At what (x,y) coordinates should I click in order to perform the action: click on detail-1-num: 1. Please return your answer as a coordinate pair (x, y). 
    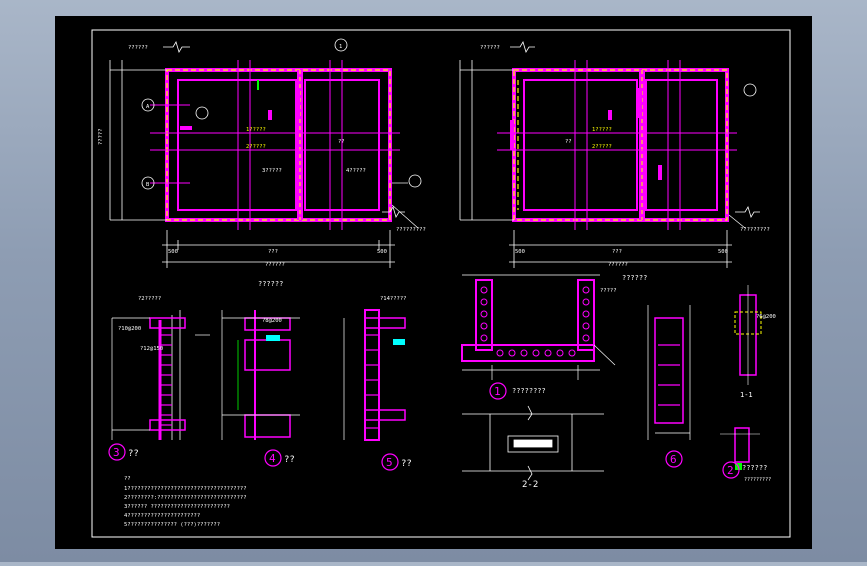
    Looking at the image, I should click on (497, 391).